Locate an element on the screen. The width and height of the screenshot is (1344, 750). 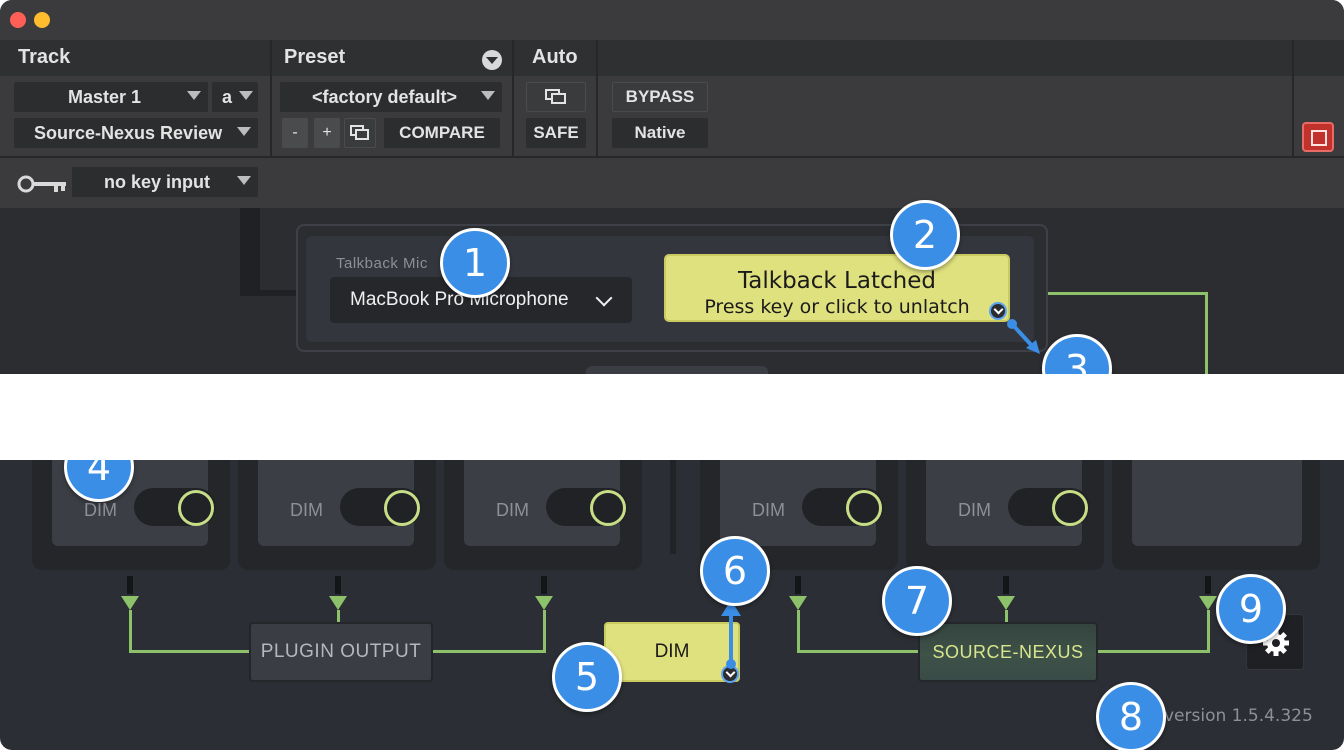
bypass-button: BYPASS is located at coordinates (660, 97).